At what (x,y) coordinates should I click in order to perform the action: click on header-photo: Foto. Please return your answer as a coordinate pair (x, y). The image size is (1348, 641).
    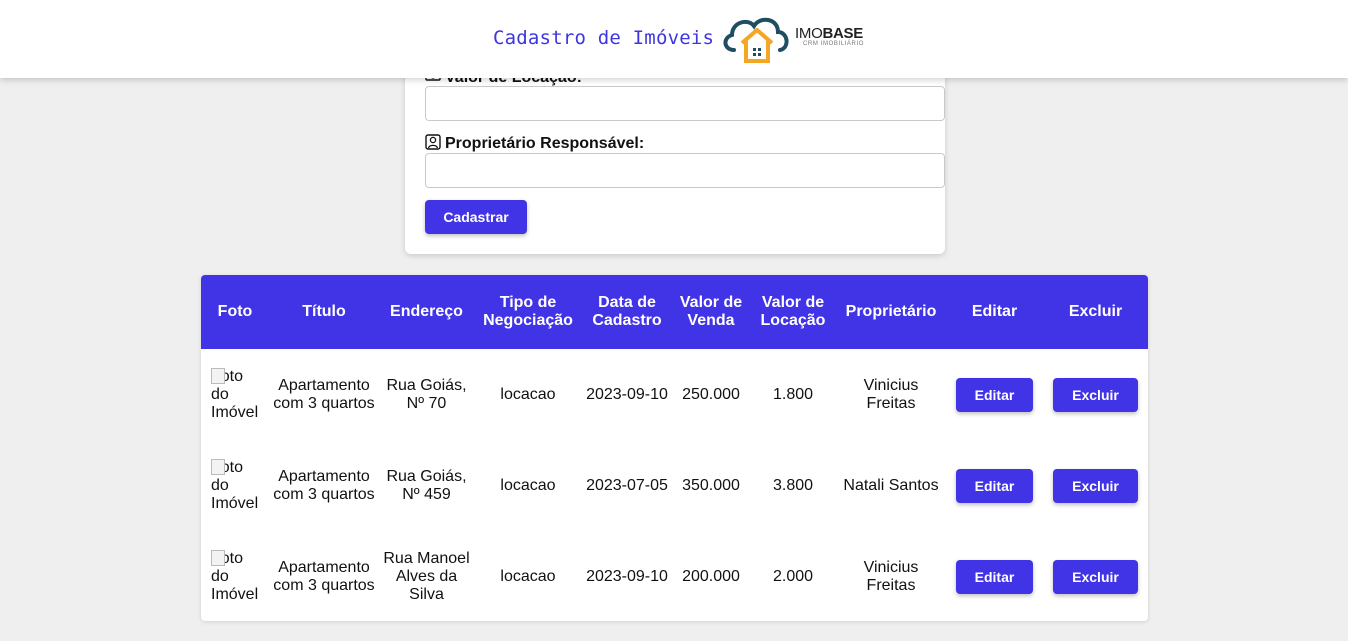
    Looking at the image, I should click on (235, 311).